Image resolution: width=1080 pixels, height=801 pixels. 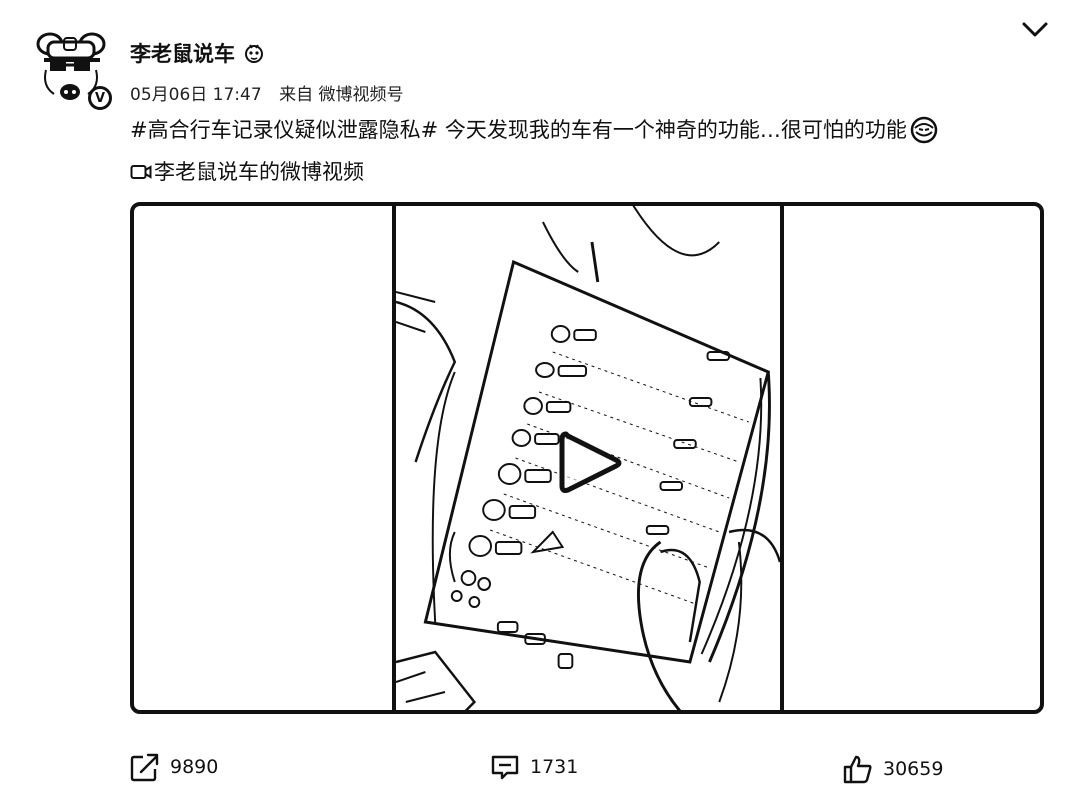 What do you see at coordinates (1035, 29) in the screenshot?
I see `chevron-down-icon` at bounding box center [1035, 29].